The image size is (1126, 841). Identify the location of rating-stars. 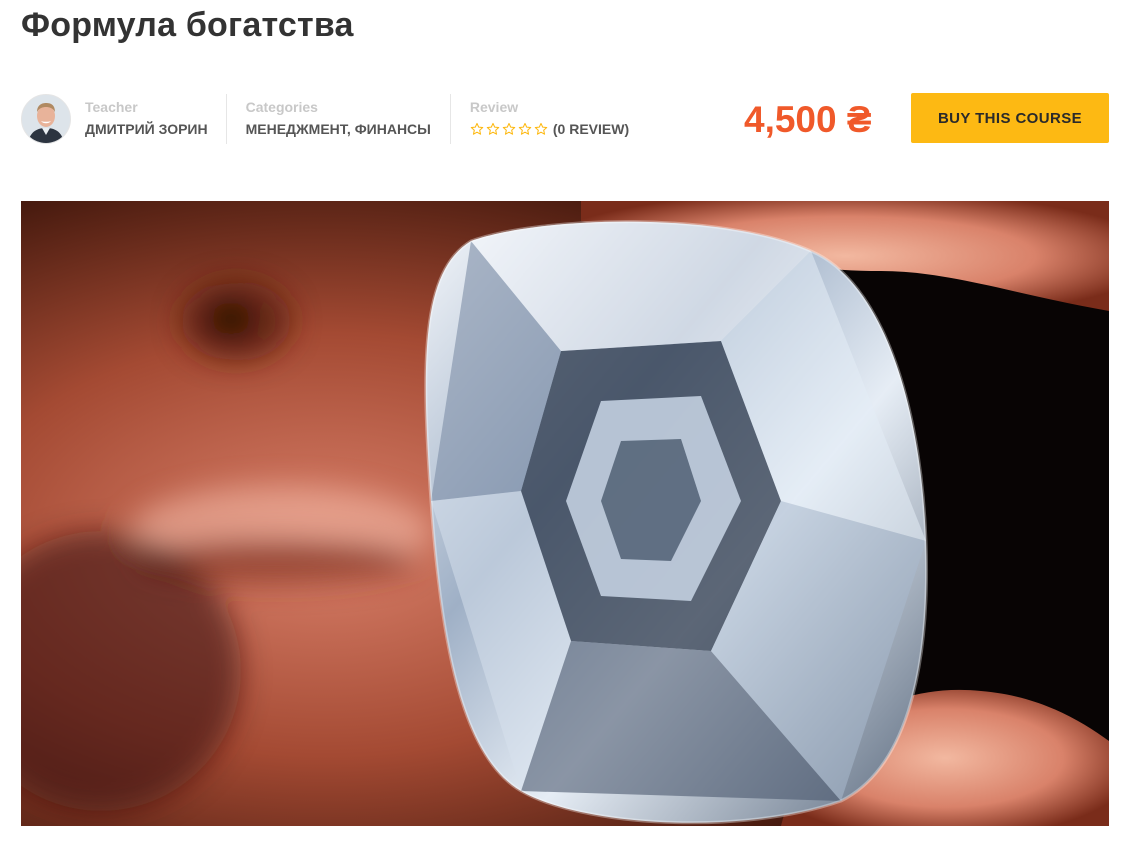
(509, 129).